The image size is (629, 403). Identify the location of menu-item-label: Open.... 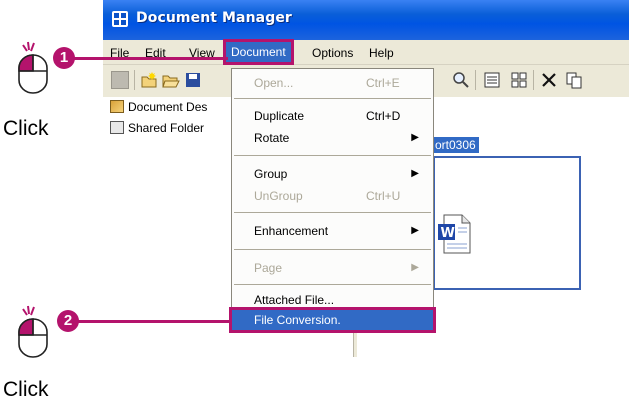
(274, 83).